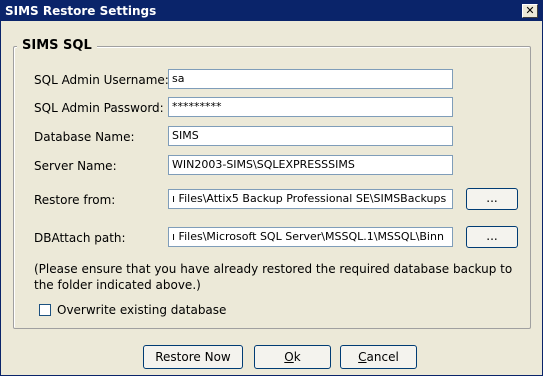  Describe the element at coordinates (310, 107) in the screenshot. I see `admin-password-input: *********` at that location.